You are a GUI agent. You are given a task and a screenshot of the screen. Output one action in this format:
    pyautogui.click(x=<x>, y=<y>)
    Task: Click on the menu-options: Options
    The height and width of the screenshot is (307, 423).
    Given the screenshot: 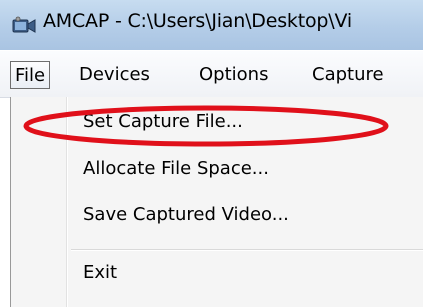 What is the action you would take?
    pyautogui.click(x=233, y=75)
    